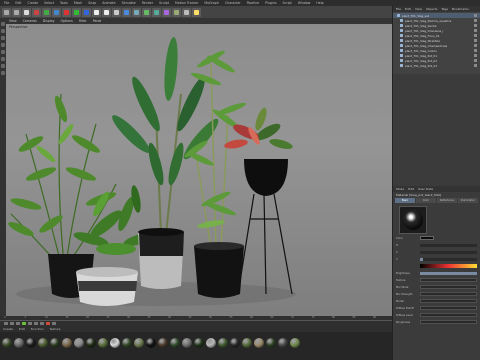 This screenshot has width=480, height=360. What do you see at coordinates (24, 323) in the screenshot?
I see `play-icon` at bounding box center [24, 323].